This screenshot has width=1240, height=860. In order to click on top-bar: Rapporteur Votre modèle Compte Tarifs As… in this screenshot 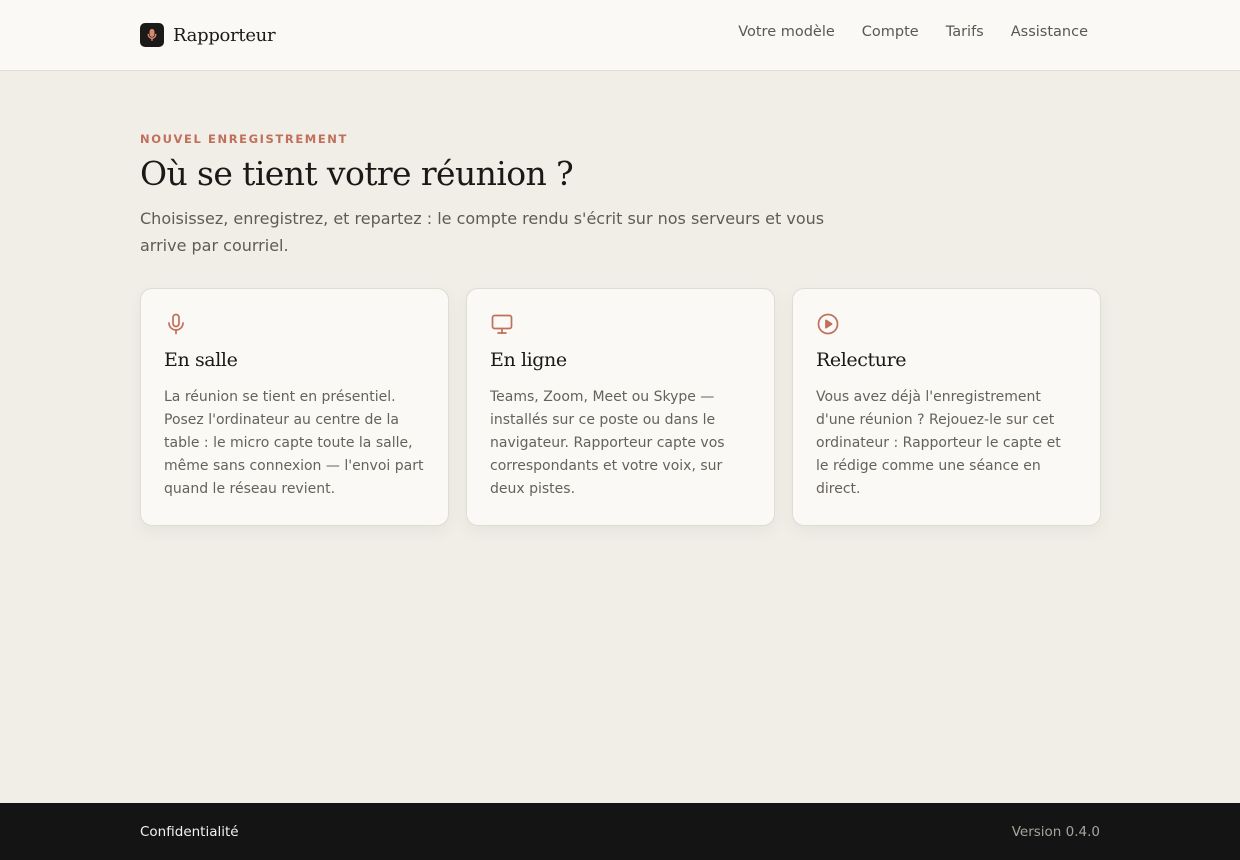, I will do `click(620, 35)`.